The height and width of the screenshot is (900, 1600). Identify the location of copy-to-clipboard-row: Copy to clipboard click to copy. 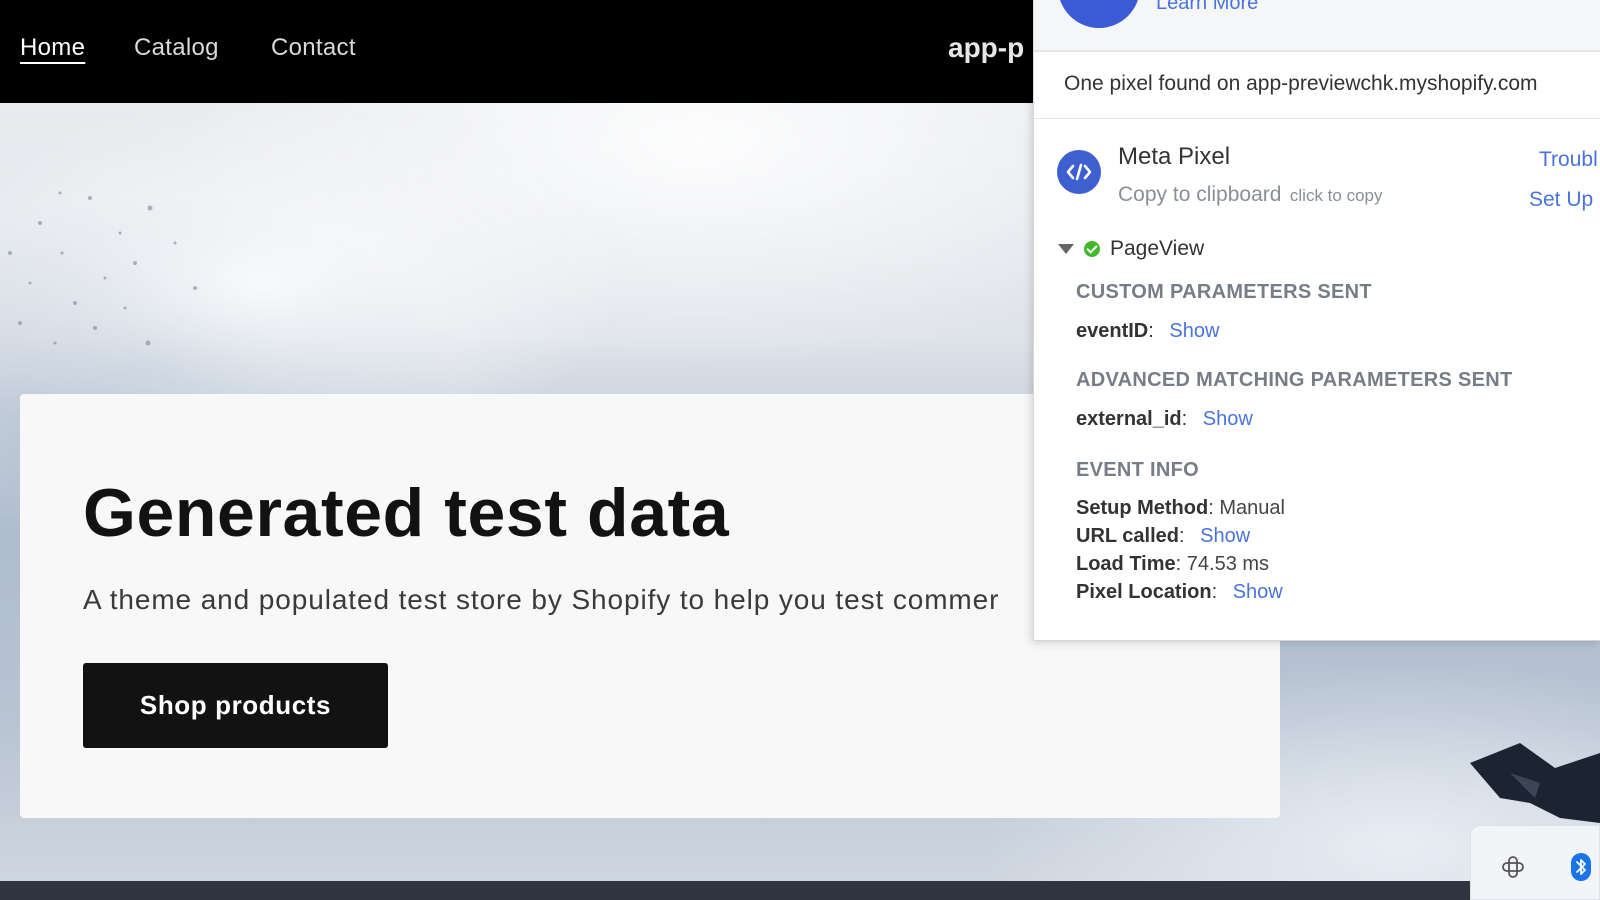
(1250, 195).